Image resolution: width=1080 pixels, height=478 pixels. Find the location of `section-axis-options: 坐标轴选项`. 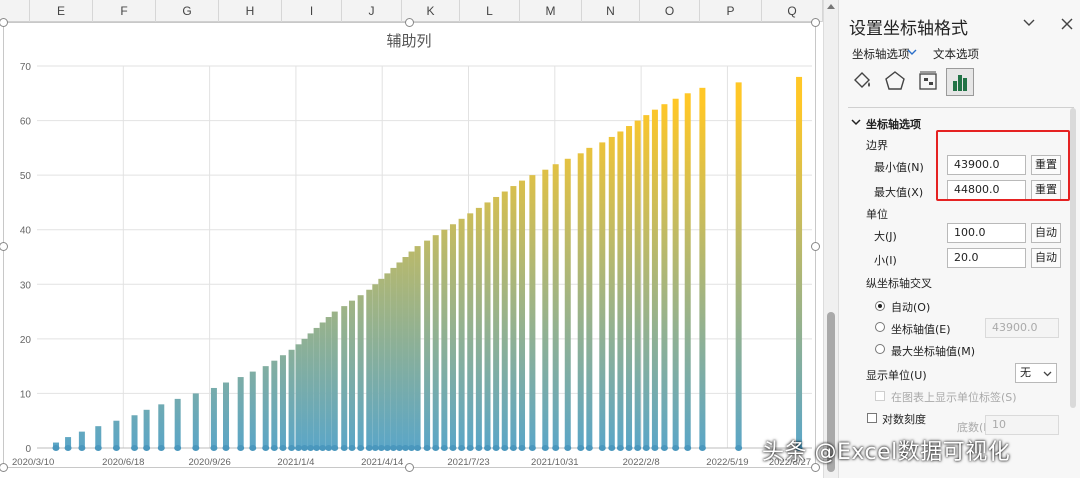

section-axis-options: 坐标轴选项 is located at coordinates (893, 124).